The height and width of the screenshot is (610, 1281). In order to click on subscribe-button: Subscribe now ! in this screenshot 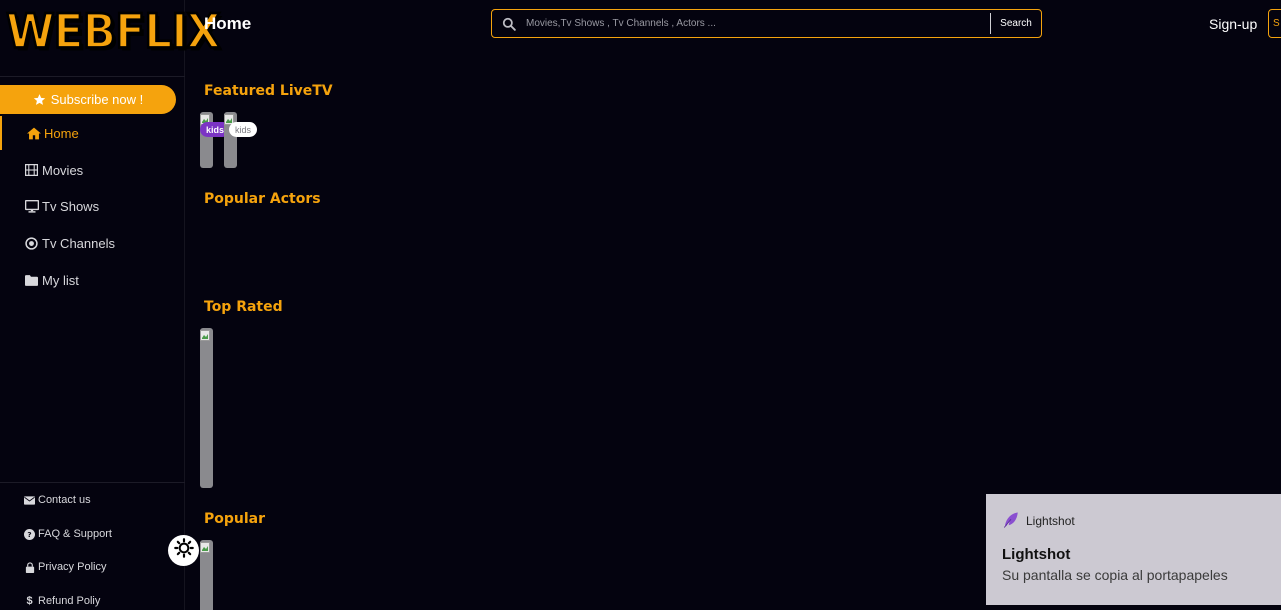, I will do `click(88, 99)`.